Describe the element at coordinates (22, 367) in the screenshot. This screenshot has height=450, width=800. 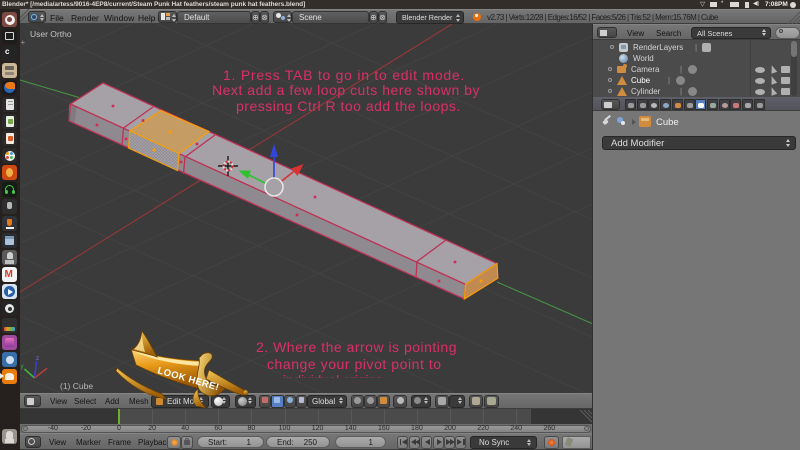
I see `svg-text: y` at that location.